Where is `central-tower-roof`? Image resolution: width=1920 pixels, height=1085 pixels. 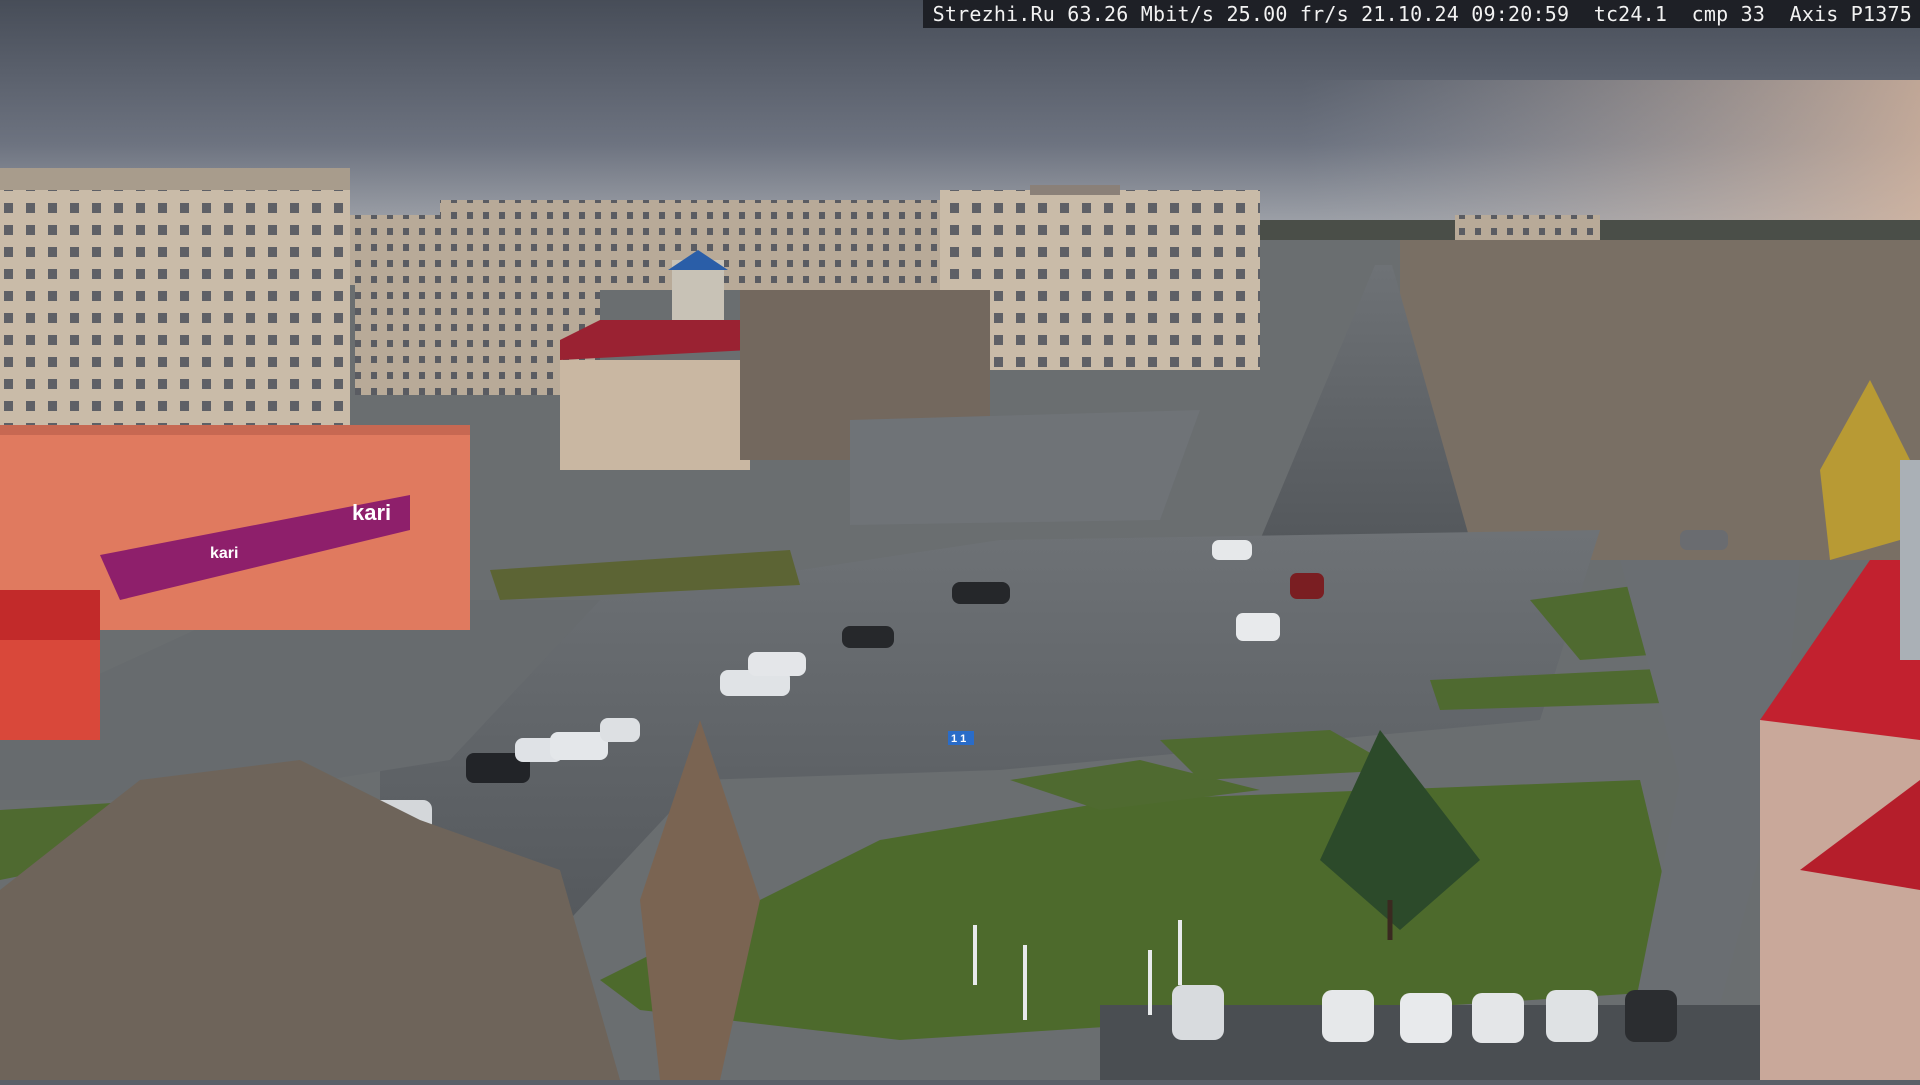 central-tower-roof is located at coordinates (1075, 190).